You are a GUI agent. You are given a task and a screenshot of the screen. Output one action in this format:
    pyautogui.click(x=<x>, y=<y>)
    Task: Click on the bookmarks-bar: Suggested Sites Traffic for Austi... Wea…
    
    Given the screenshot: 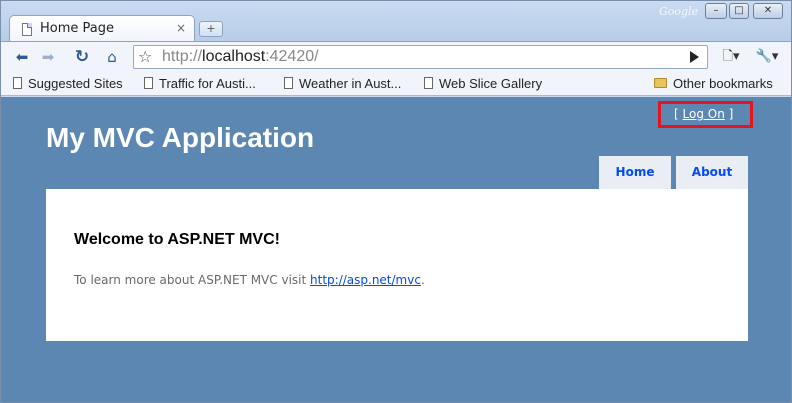 What is the action you would take?
    pyautogui.click(x=396, y=84)
    